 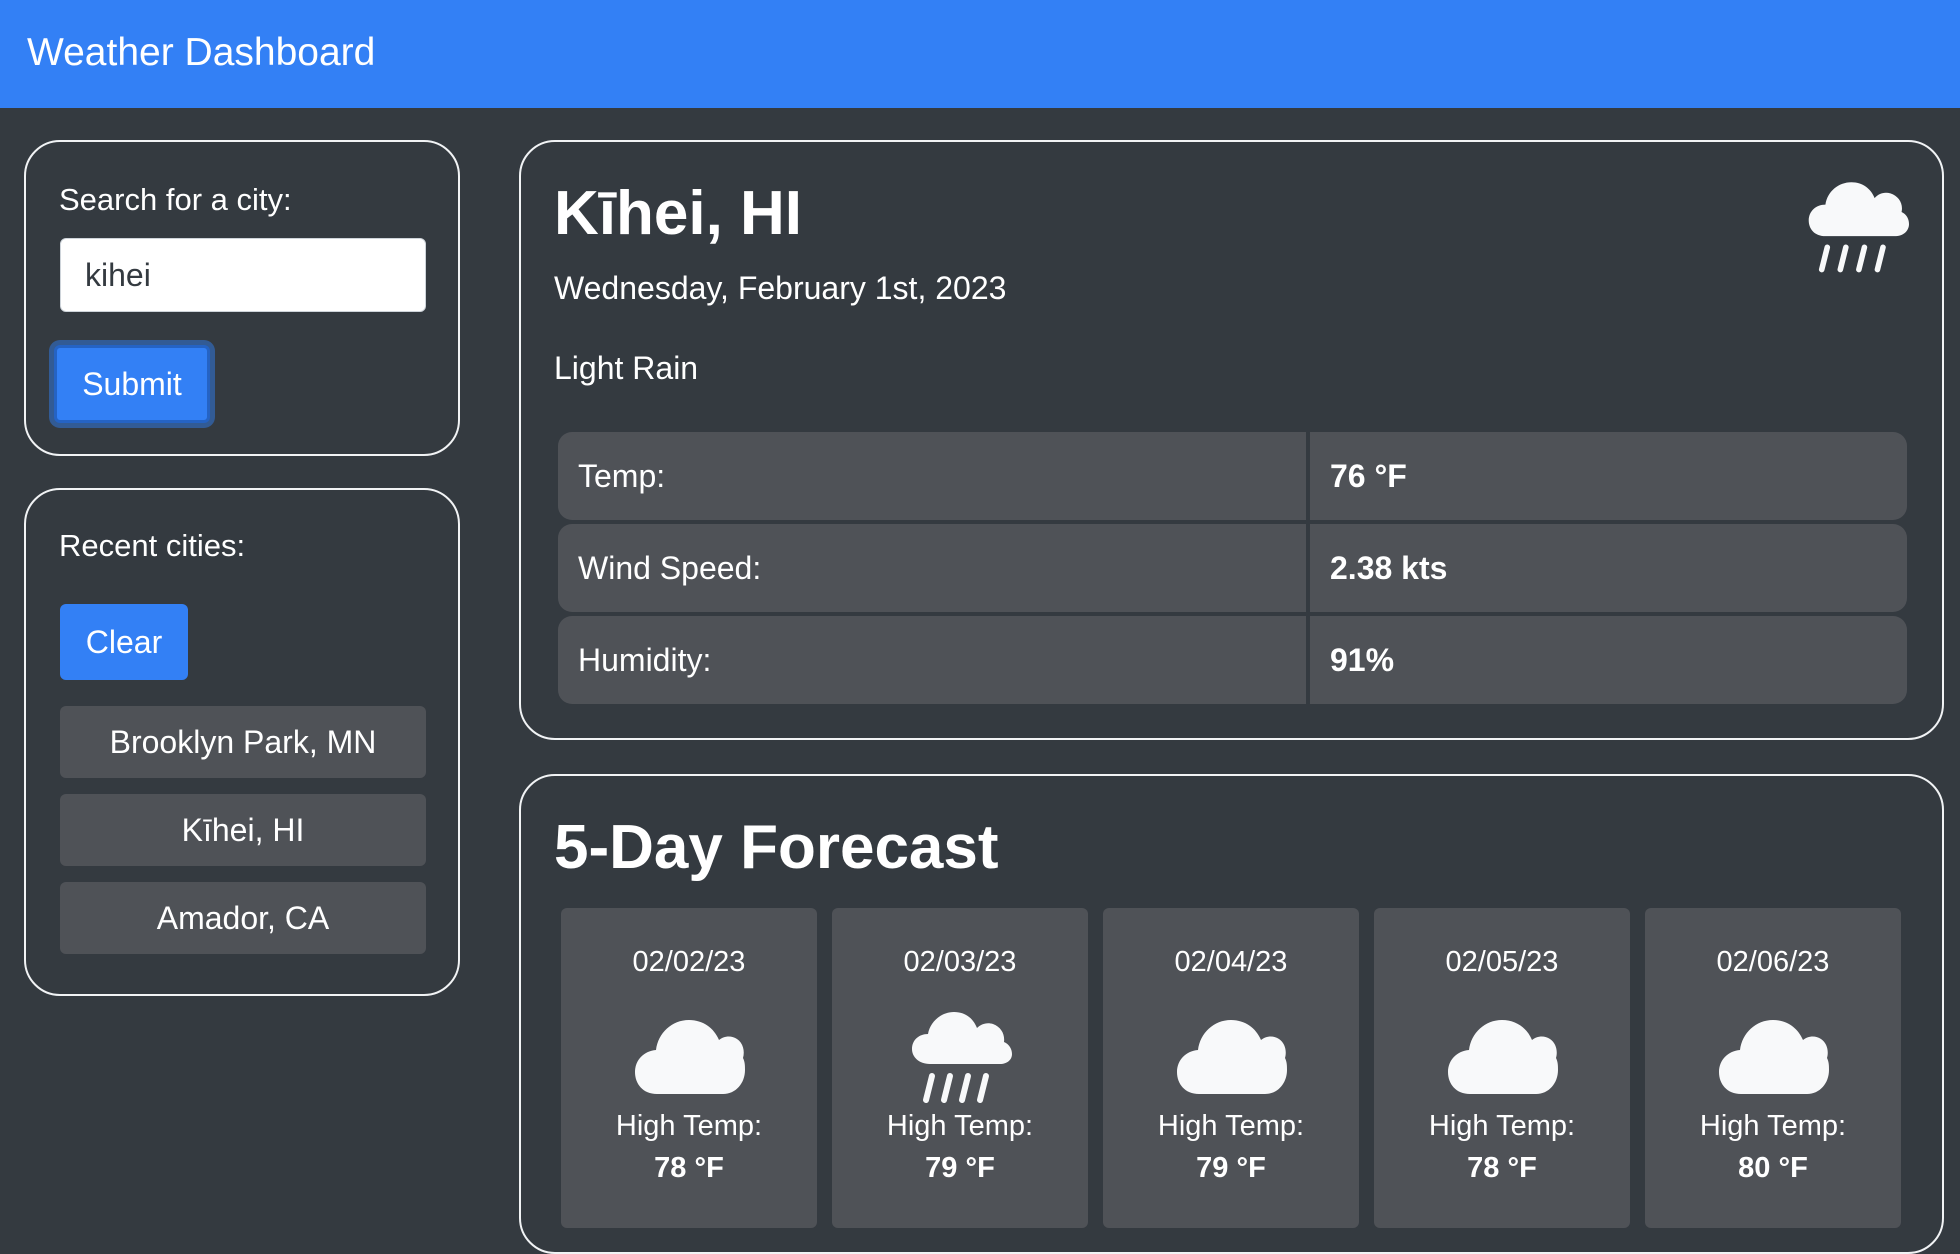 What do you see at coordinates (1231, 962) in the screenshot?
I see `forecast-date: 02/04/23` at bounding box center [1231, 962].